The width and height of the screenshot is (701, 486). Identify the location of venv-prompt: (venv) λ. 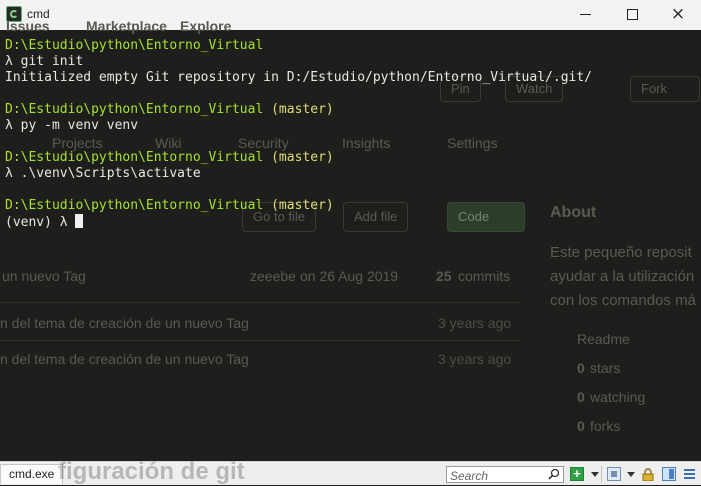
(40, 222).